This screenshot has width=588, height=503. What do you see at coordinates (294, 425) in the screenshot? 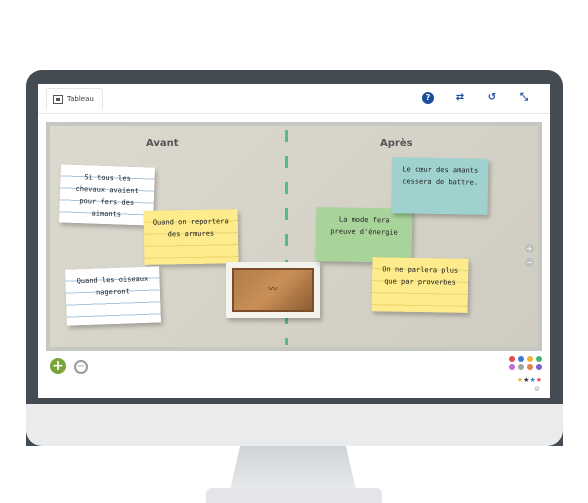
I see `monitor-chin` at bounding box center [294, 425].